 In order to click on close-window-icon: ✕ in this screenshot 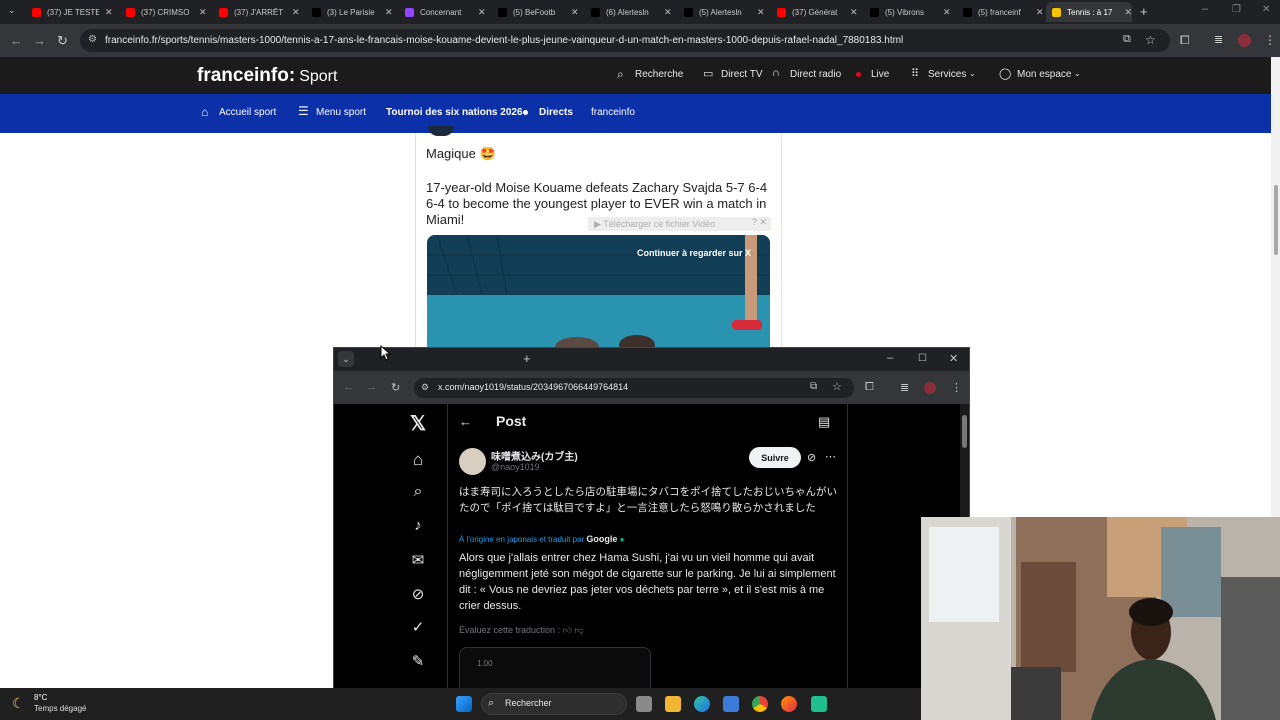, I will do `click(1266, 9)`.